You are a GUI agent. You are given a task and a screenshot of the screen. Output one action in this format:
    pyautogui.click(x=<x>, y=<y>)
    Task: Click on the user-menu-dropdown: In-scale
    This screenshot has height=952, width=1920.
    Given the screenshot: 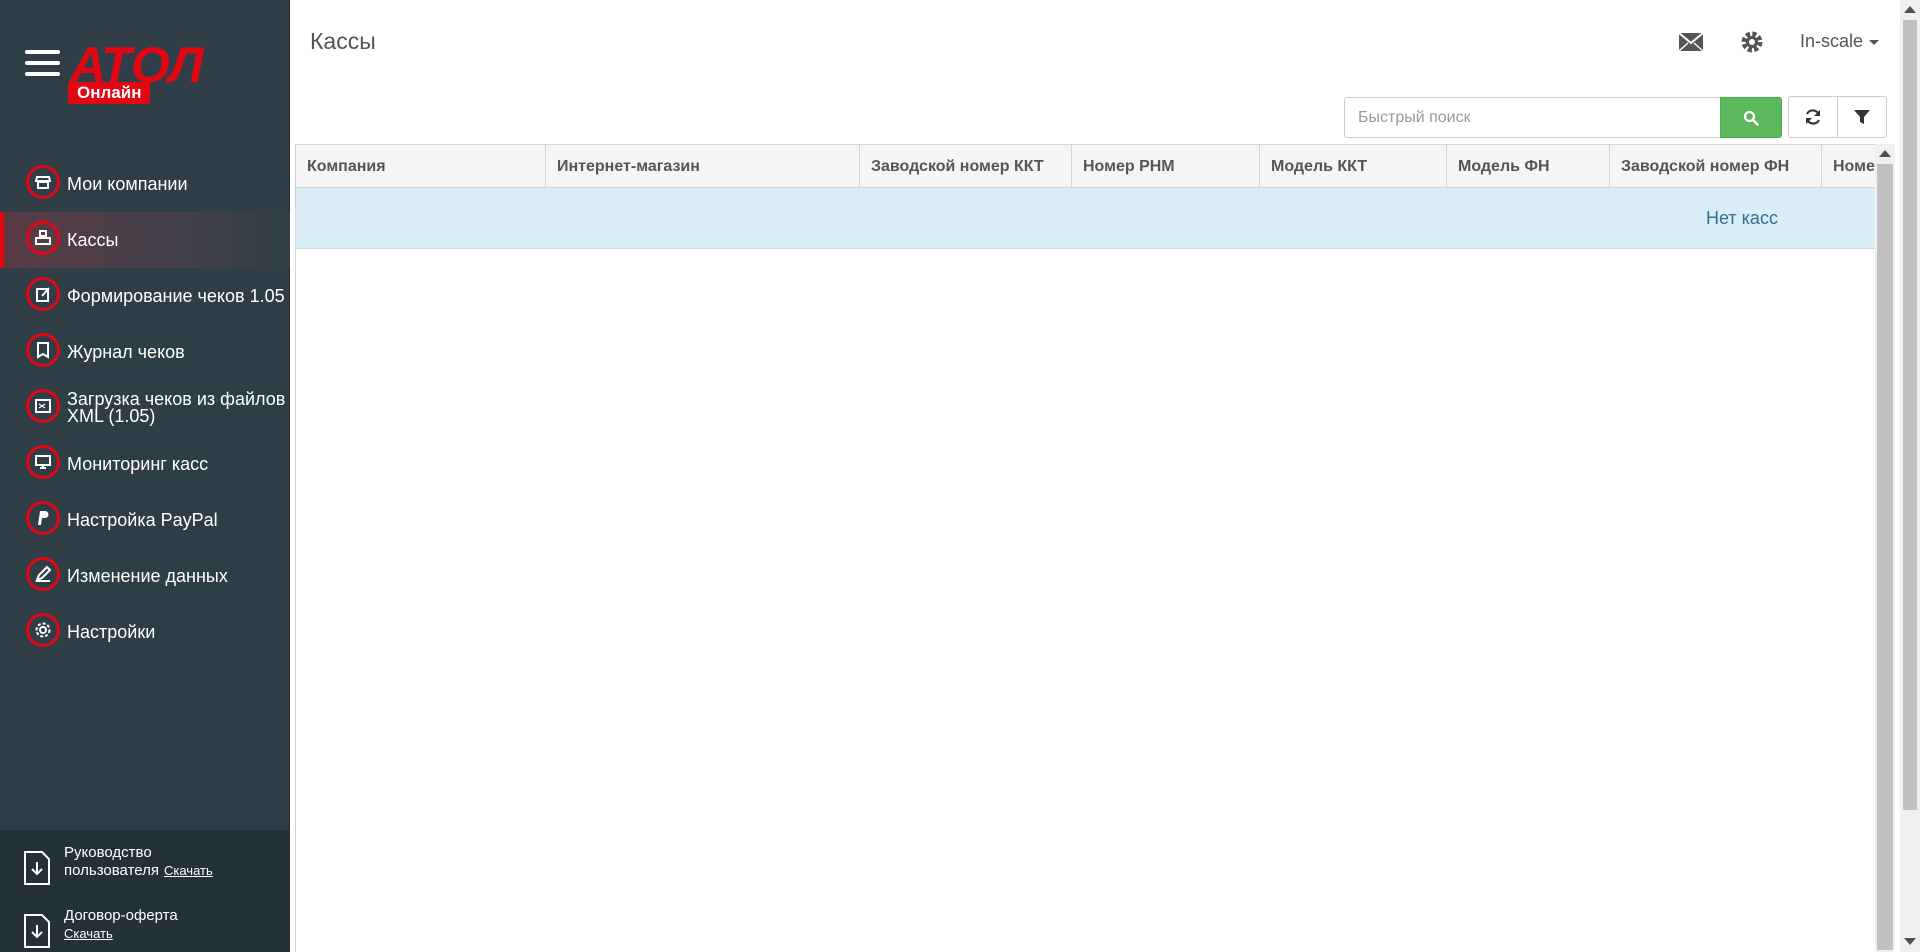 What is the action you would take?
    pyautogui.click(x=1840, y=41)
    